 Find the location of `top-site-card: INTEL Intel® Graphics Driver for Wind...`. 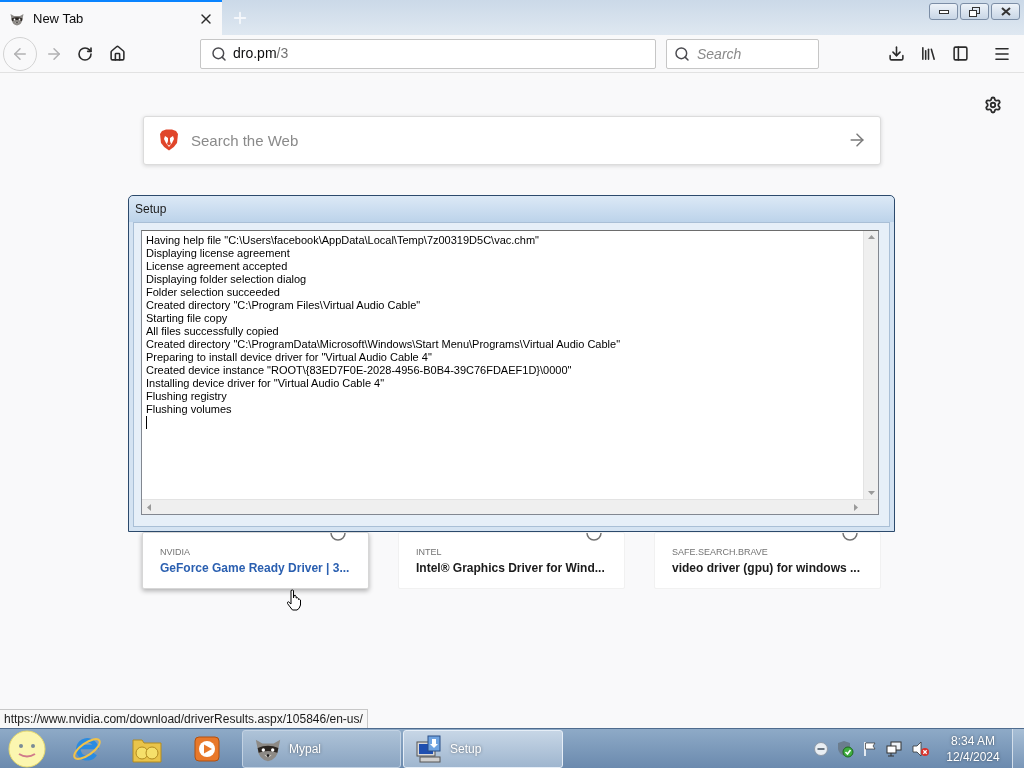

top-site-card: INTEL Intel® Graphics Driver for Wind... is located at coordinates (511, 560).